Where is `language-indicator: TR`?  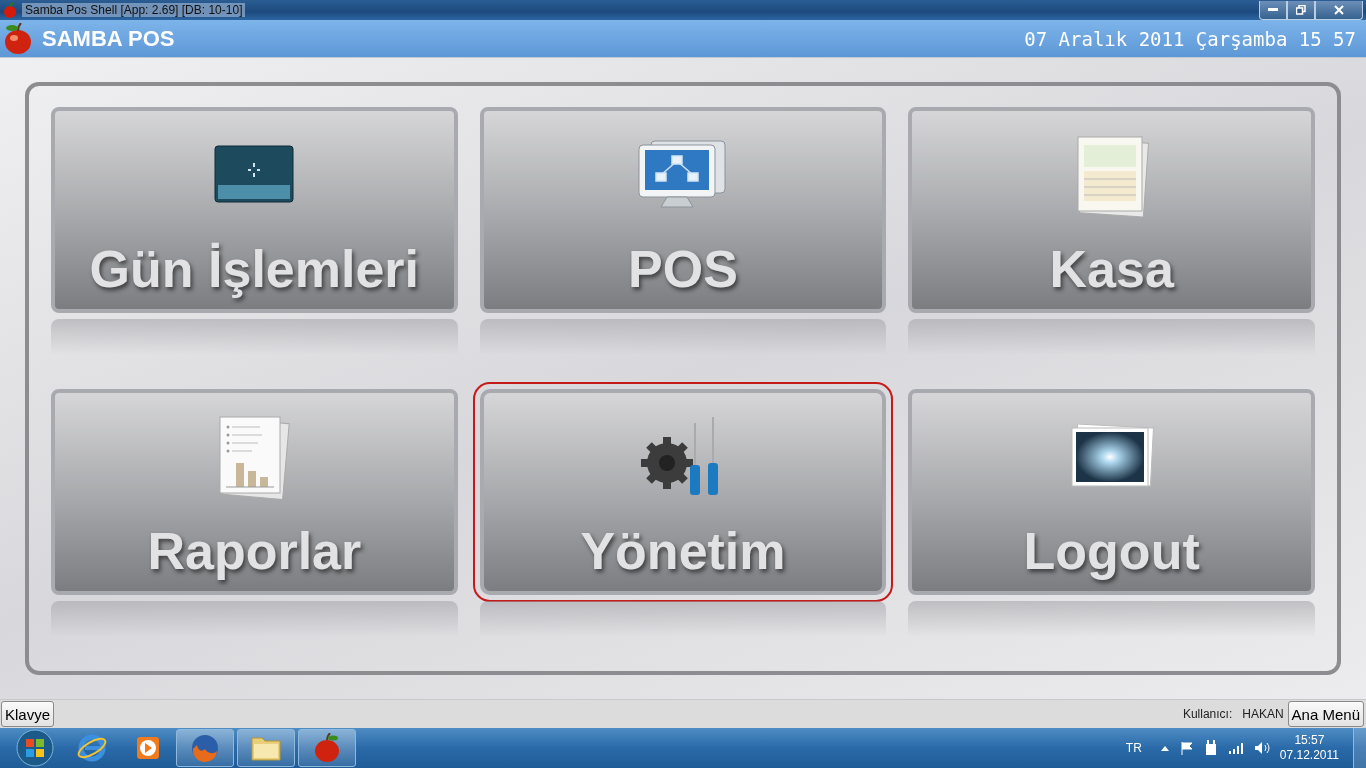
language-indicator: TR is located at coordinates (1133, 748).